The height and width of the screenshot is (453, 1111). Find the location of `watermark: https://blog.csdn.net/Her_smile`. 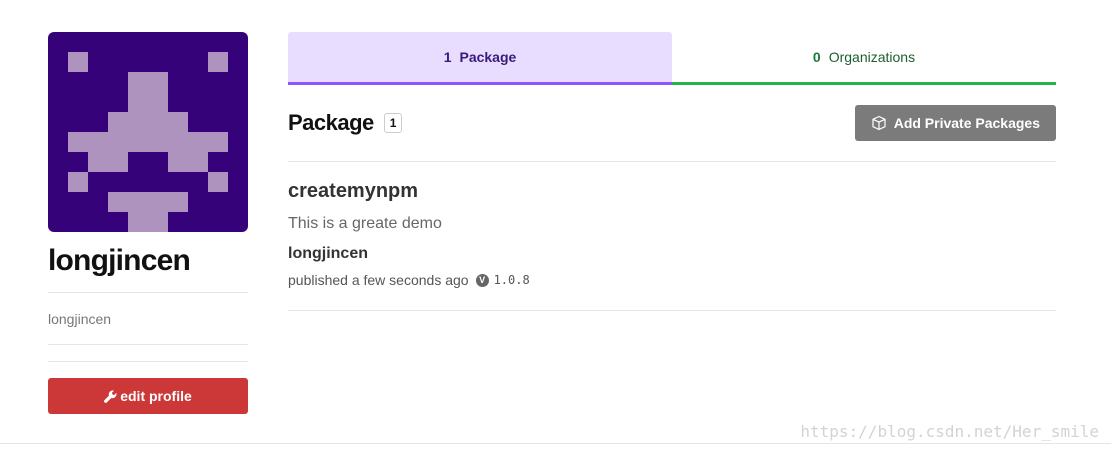

watermark: https://blog.csdn.net/Her_smile is located at coordinates (949, 431).